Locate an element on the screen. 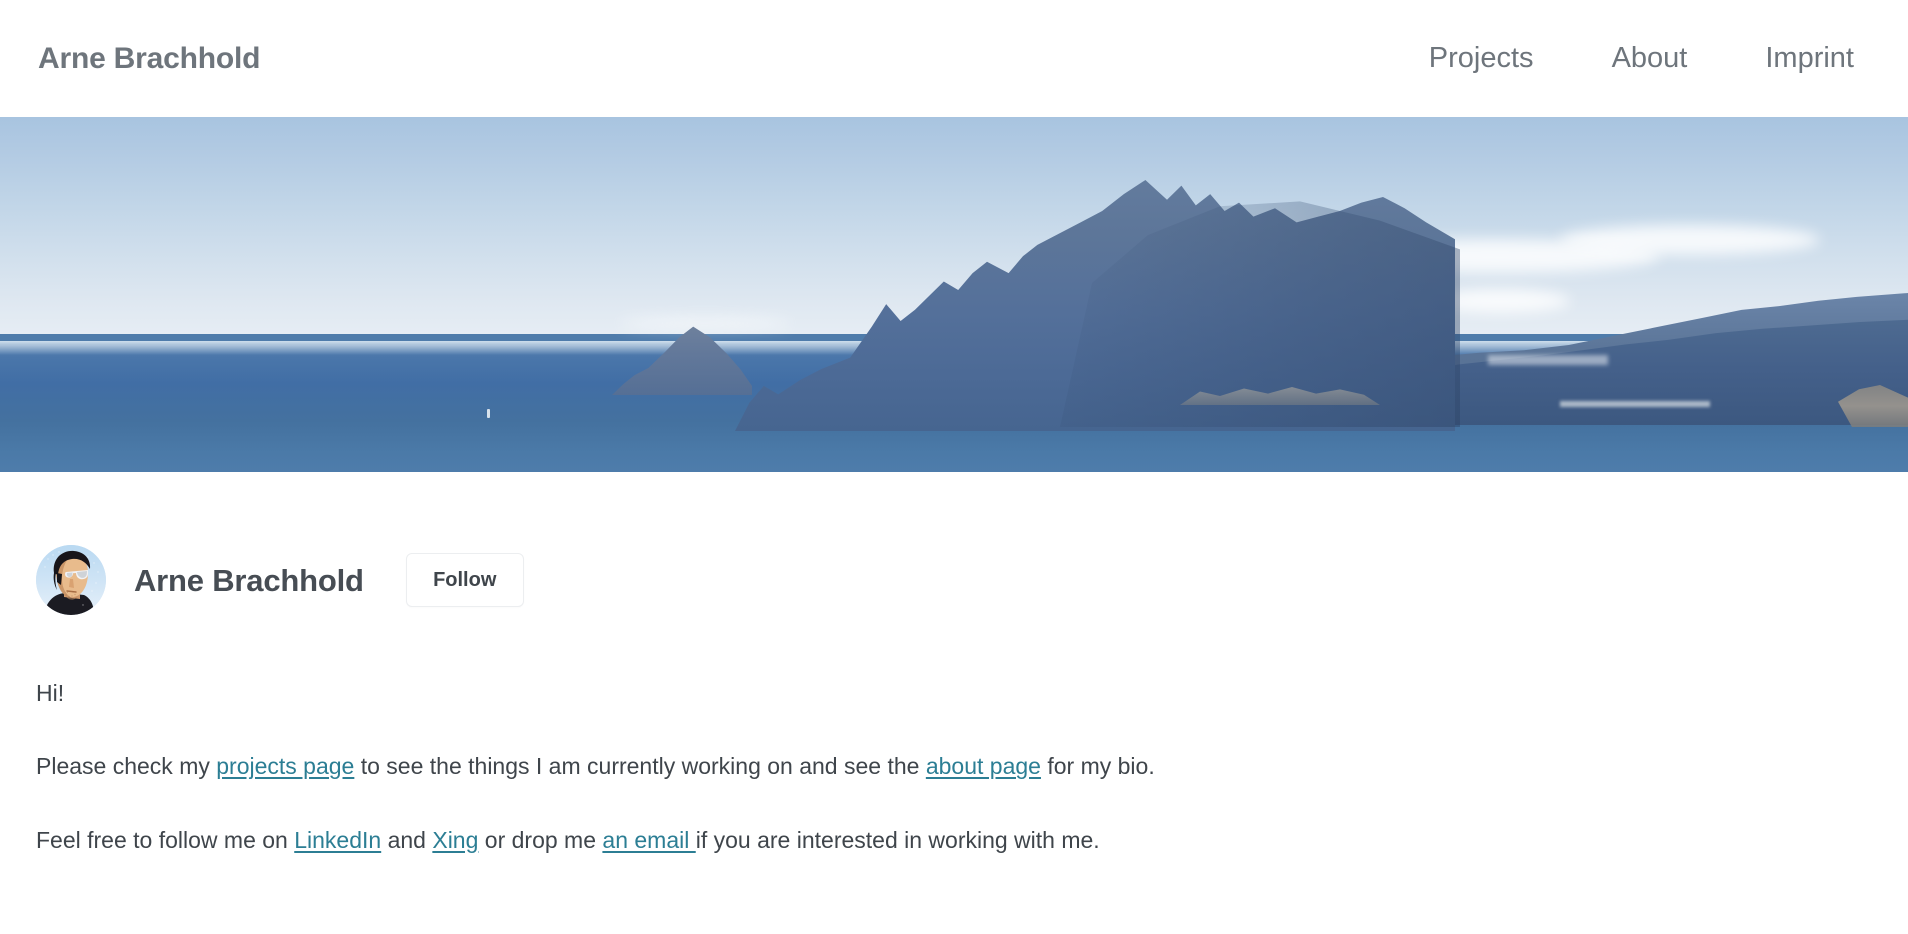 Image resolution: width=1908 pixels, height=934 pixels. about-page-link: about page is located at coordinates (983, 766).